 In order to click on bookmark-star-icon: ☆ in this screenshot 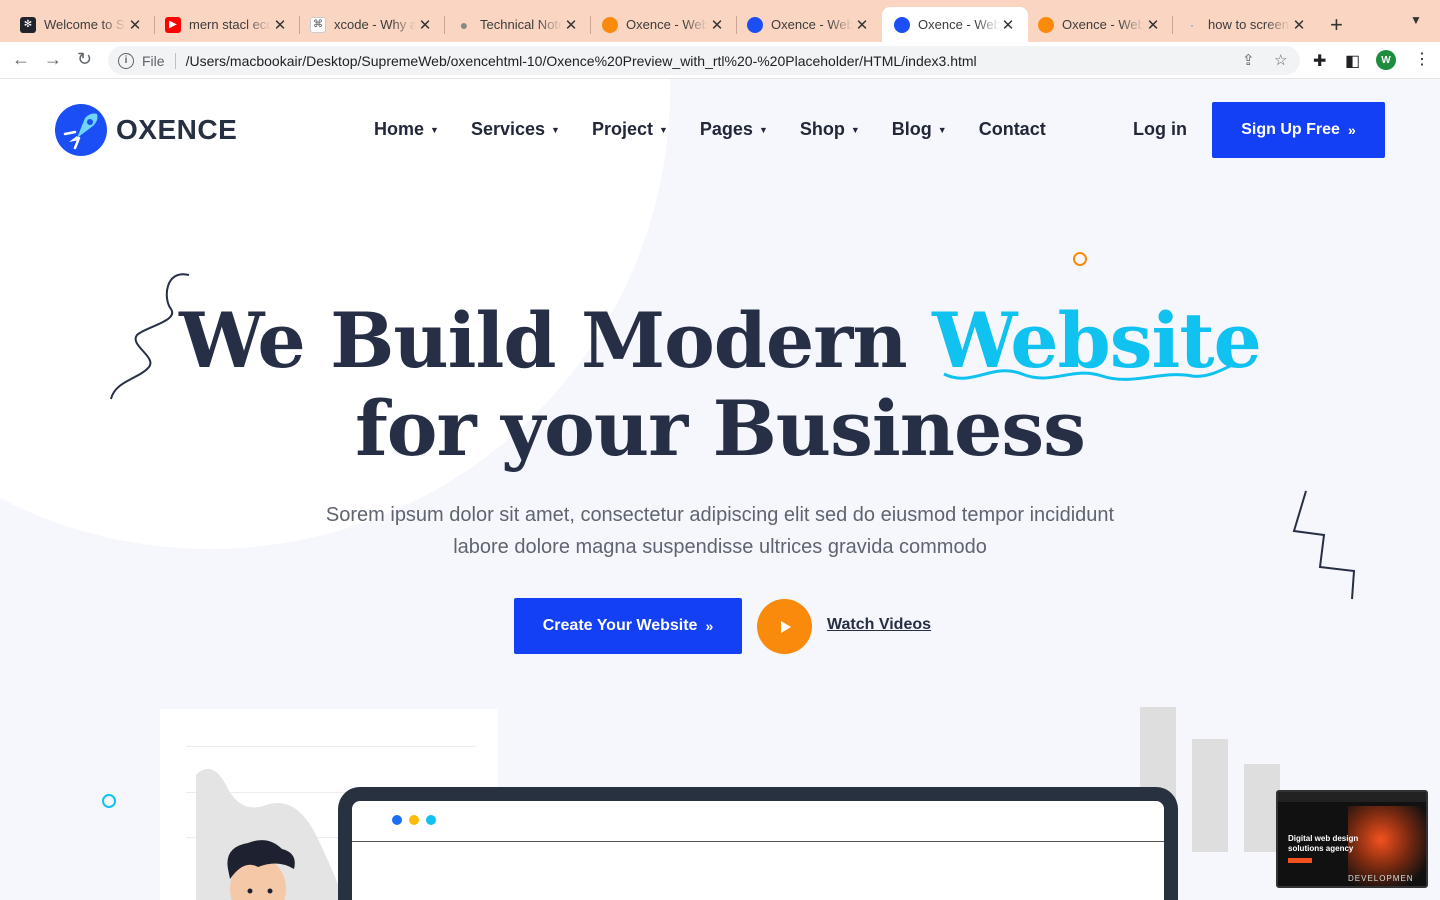, I will do `click(1280, 60)`.